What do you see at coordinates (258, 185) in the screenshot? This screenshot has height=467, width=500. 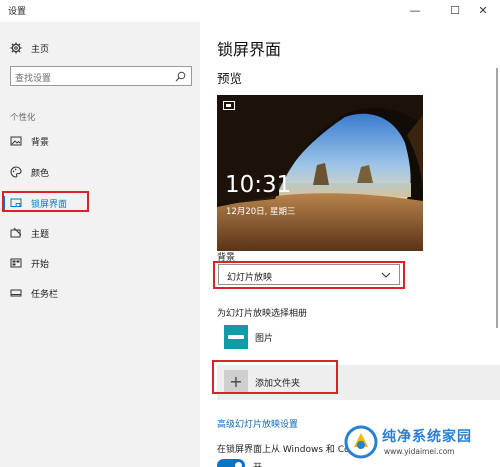 I see `preview-time: 10:31` at bounding box center [258, 185].